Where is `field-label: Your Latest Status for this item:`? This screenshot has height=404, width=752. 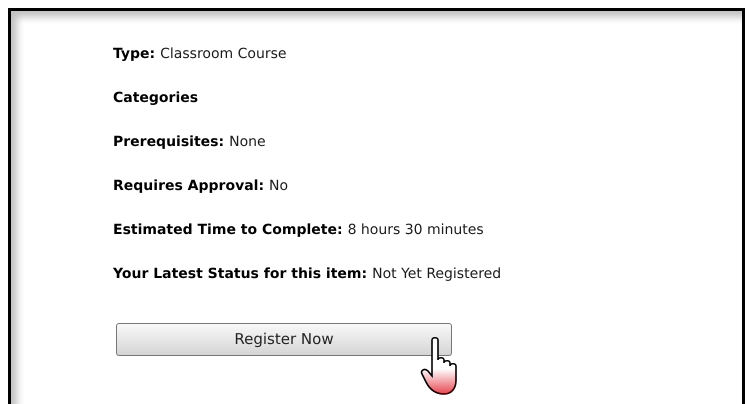 field-label: Your Latest Status for this item: is located at coordinates (240, 274).